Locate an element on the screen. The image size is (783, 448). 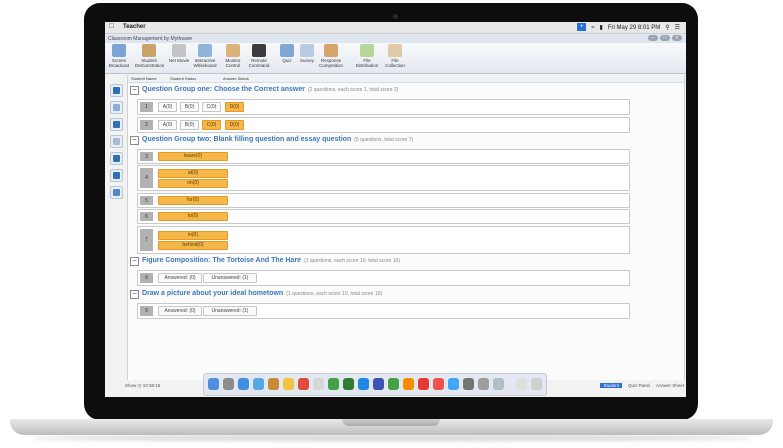
broadcast-icon is located at coordinates (119, 50).